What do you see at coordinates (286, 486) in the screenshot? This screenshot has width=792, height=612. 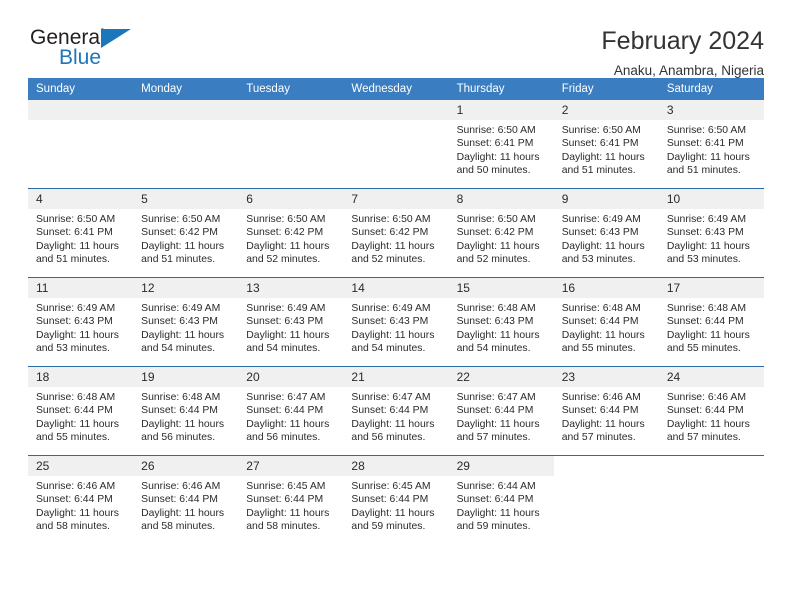 I see `sunrise-text: Sunrise: 6:45 AM` at bounding box center [286, 486].